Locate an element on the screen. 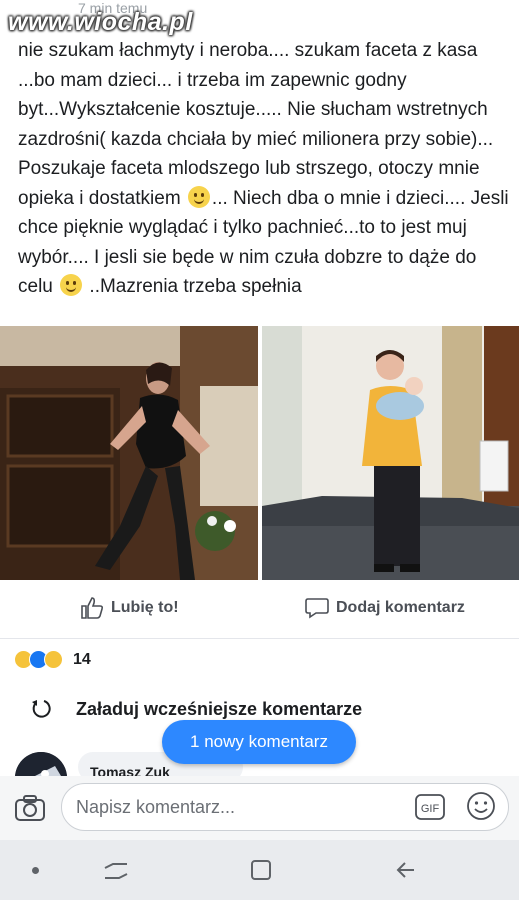 This screenshot has height=900, width=519. load-previous-comments: Załaduj wcześniejsze komentarze is located at coordinates (196, 709).